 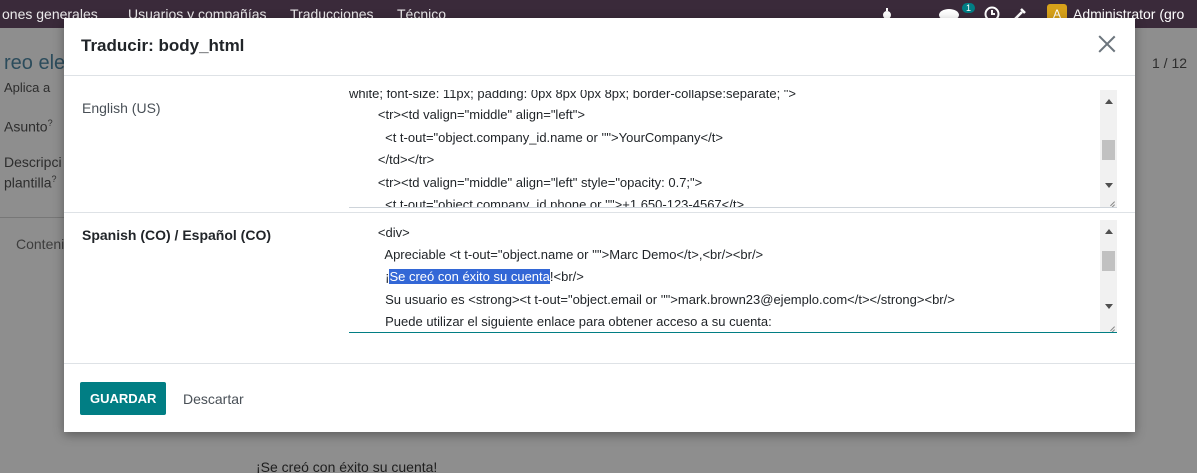 What do you see at coordinates (467, 114) in the screenshot?
I see `code-line: <tr><td valign="middle" align="left">` at bounding box center [467, 114].